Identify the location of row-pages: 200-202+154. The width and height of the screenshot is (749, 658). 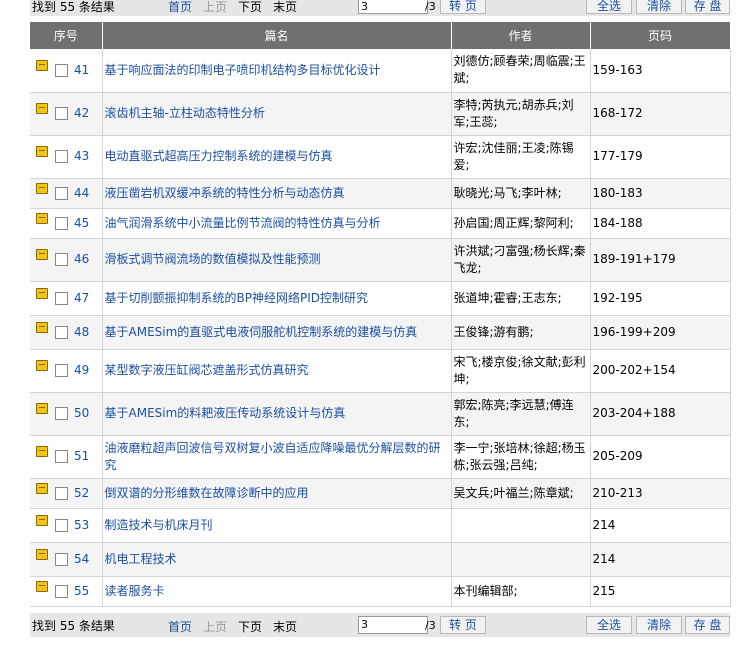
(660, 371).